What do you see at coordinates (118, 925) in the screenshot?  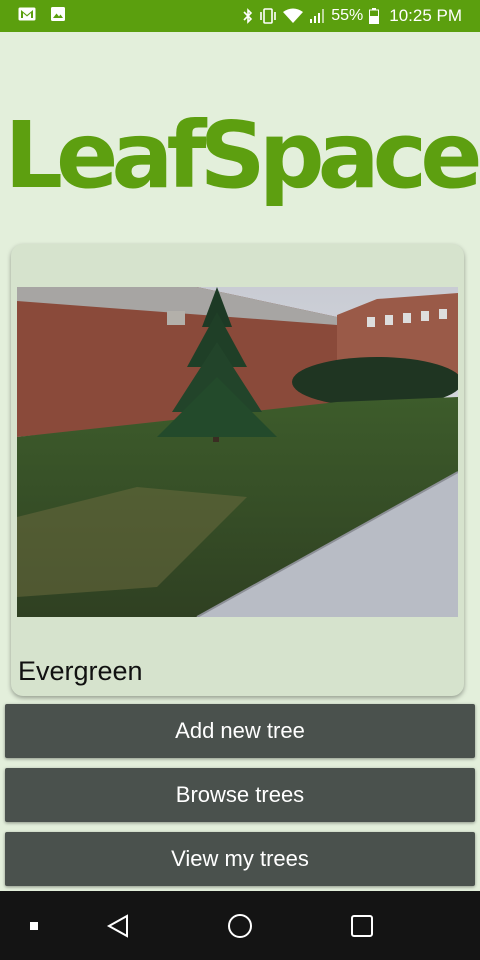 I see `back-icon` at bounding box center [118, 925].